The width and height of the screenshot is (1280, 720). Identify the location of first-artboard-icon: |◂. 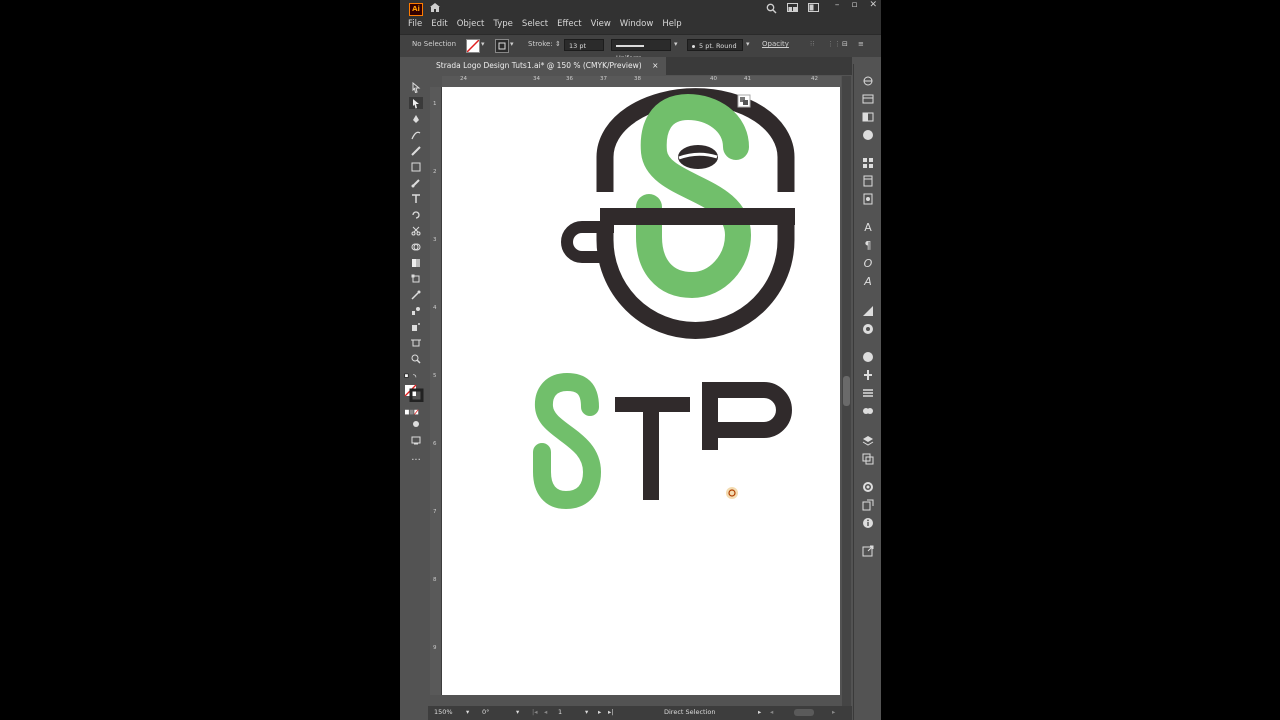
(534, 712).